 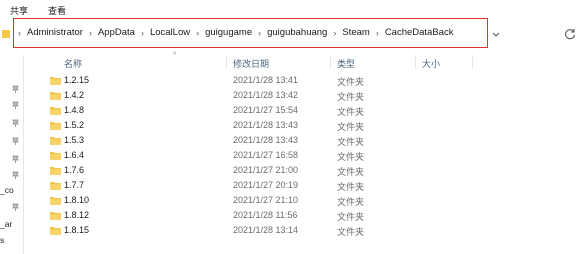 I want to click on file-date: 2021/1/27 16:58, so click(x=266, y=155).